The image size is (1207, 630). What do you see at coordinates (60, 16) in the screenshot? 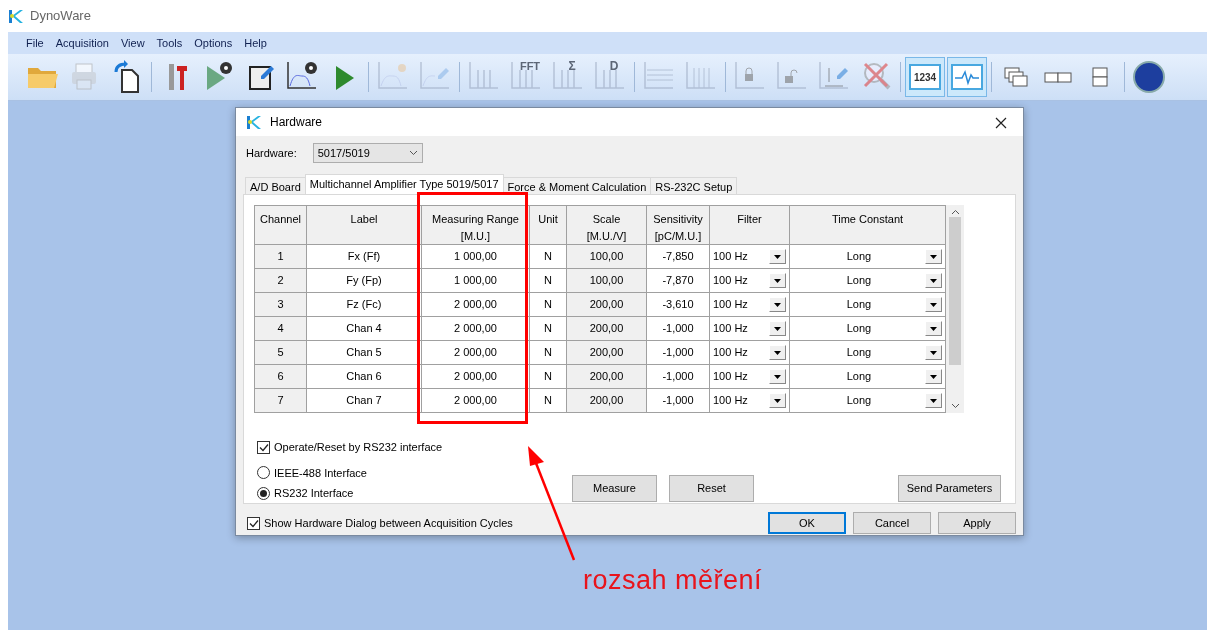
I see `window-title: DynoWare` at bounding box center [60, 16].